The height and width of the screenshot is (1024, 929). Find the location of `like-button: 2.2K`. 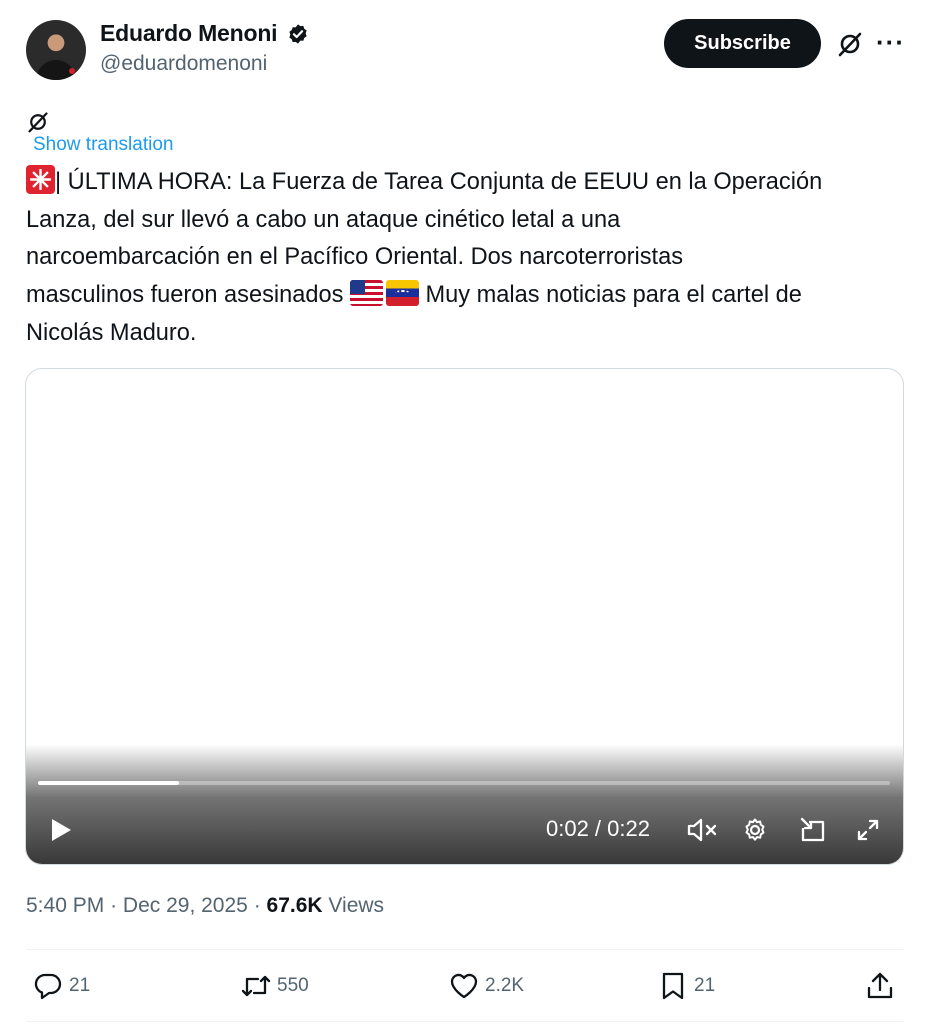

like-button: 2.2K is located at coordinates (486, 986).